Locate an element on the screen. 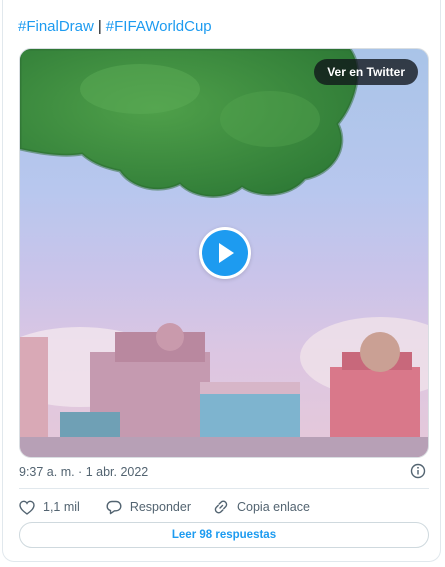  info-icon is located at coordinates (418, 473).